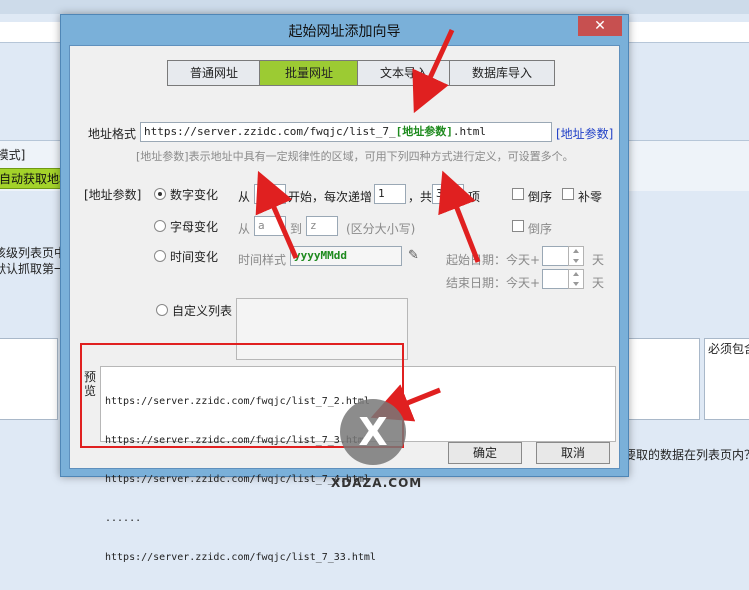 The width and height of the screenshot is (749, 590). I want to click on arrow-from-count, so click(459, 216).